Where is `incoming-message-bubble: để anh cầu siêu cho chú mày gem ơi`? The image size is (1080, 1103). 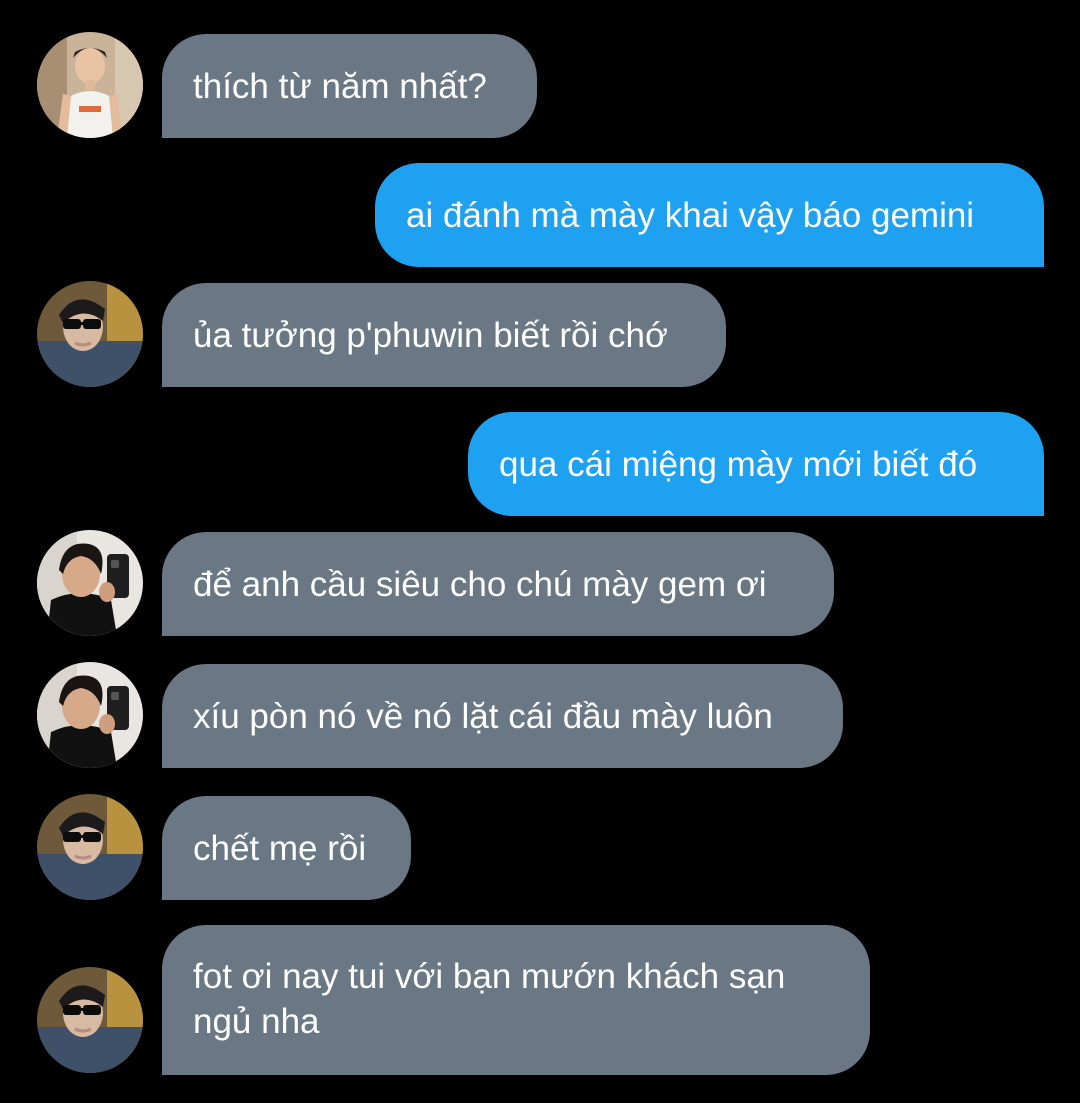 incoming-message-bubble: để anh cầu siêu cho chú mày gem ơi is located at coordinates (498, 584).